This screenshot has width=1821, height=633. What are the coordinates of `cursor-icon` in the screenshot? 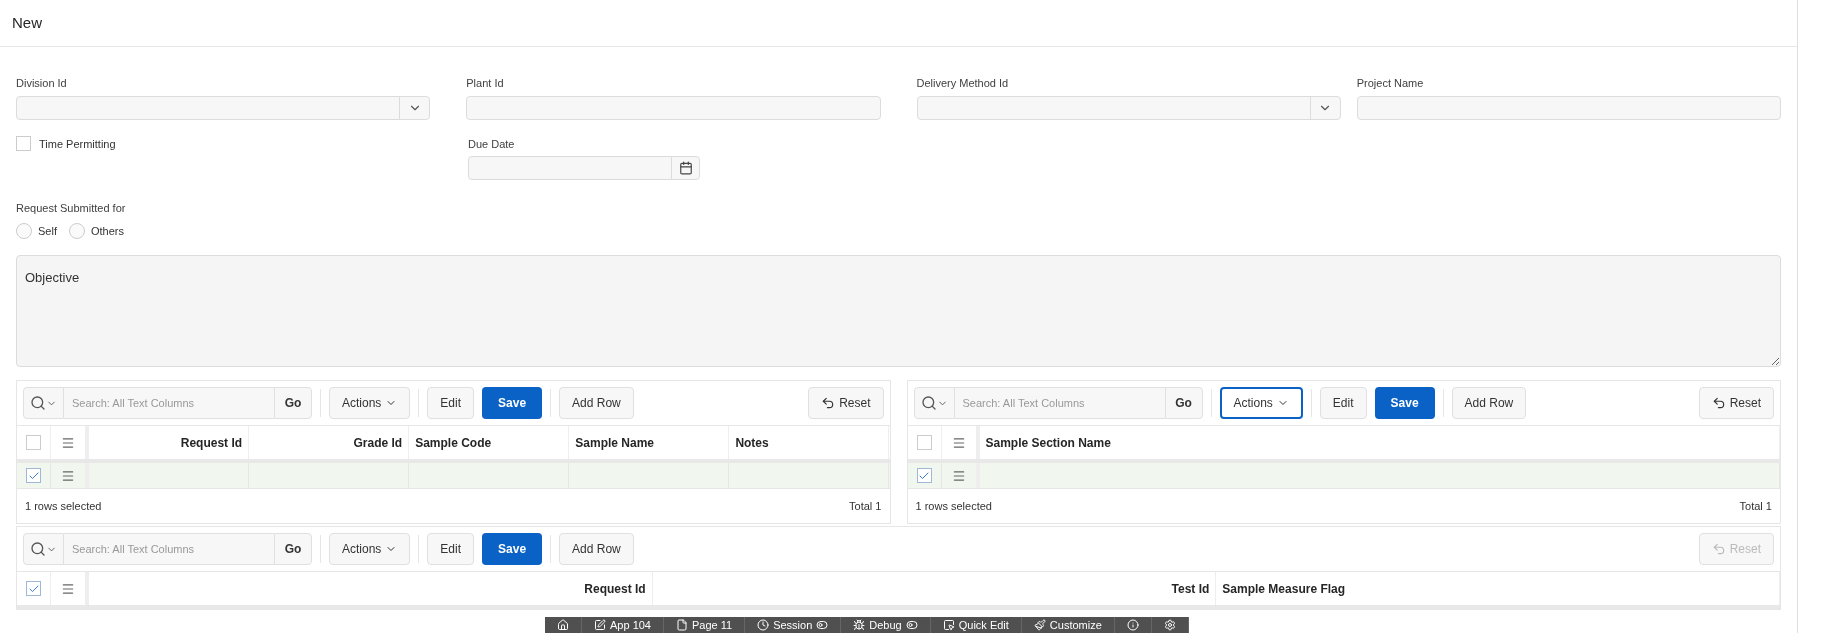 It's located at (948, 625).